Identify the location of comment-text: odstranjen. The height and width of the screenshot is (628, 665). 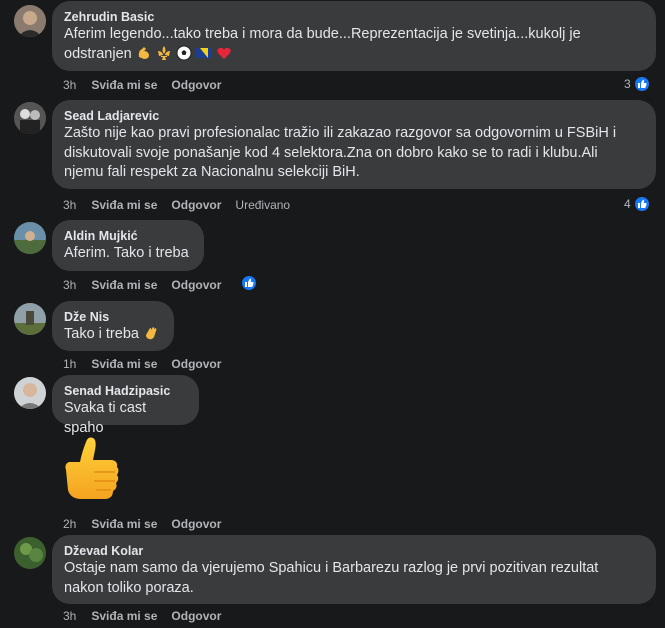
(98, 53).